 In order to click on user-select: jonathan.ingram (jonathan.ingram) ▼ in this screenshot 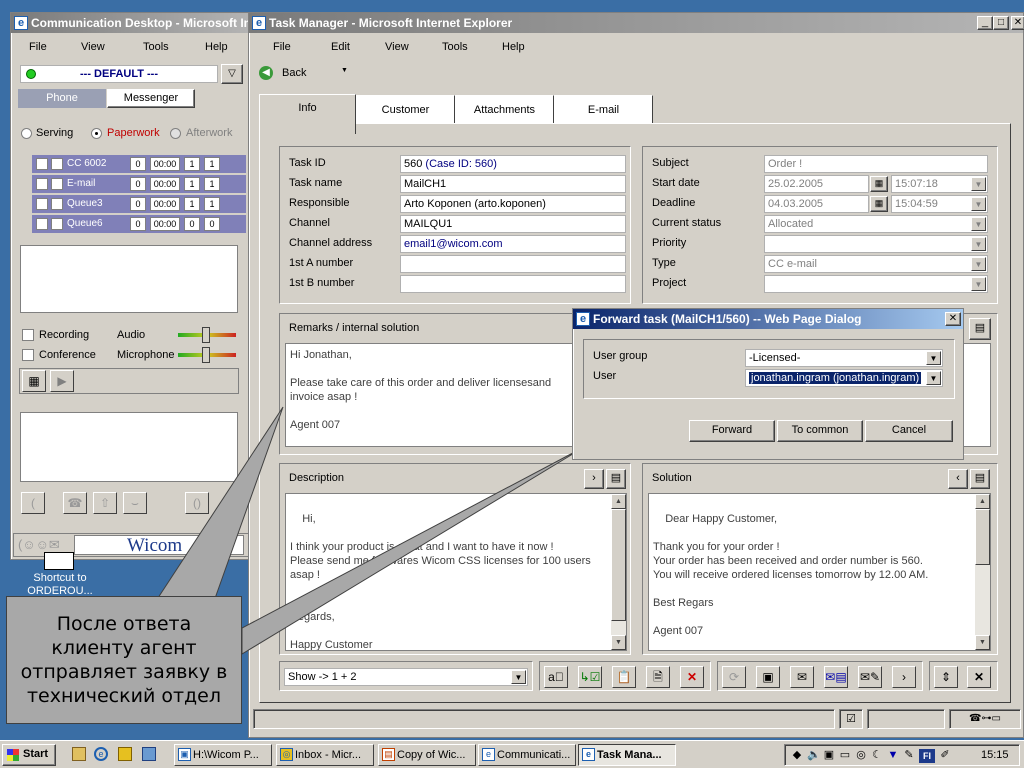, I will do `click(844, 378)`.